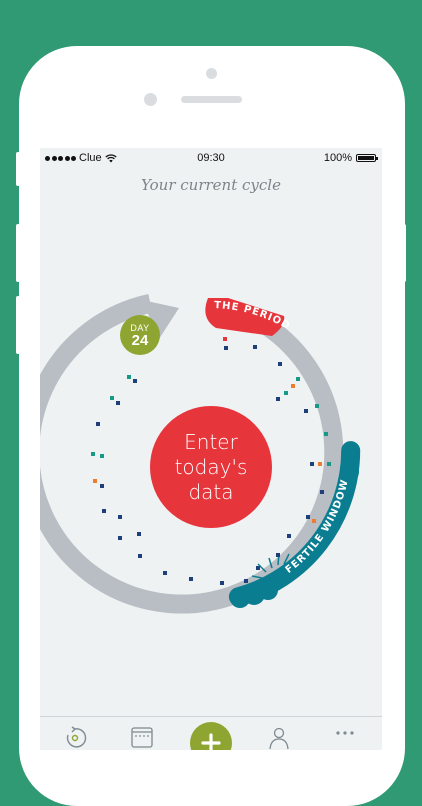  Describe the element at coordinates (150, 99) in the screenshot. I see `proximity-sensor` at that location.